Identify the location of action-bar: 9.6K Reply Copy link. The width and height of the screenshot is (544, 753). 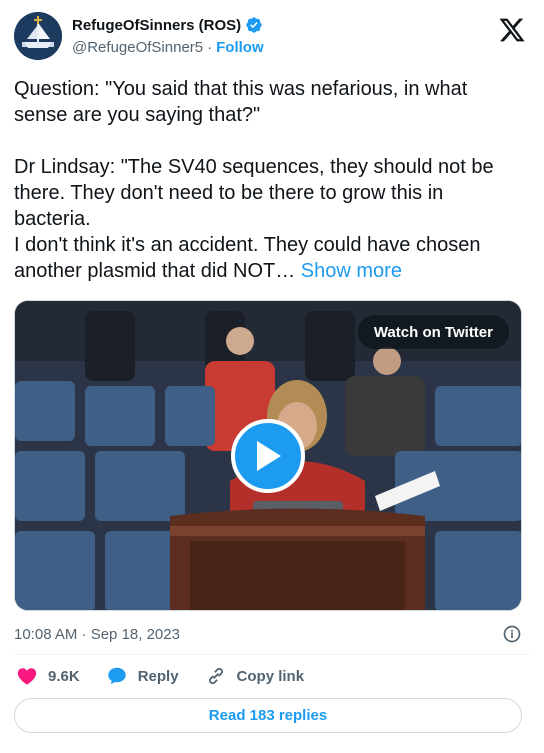
(160, 676).